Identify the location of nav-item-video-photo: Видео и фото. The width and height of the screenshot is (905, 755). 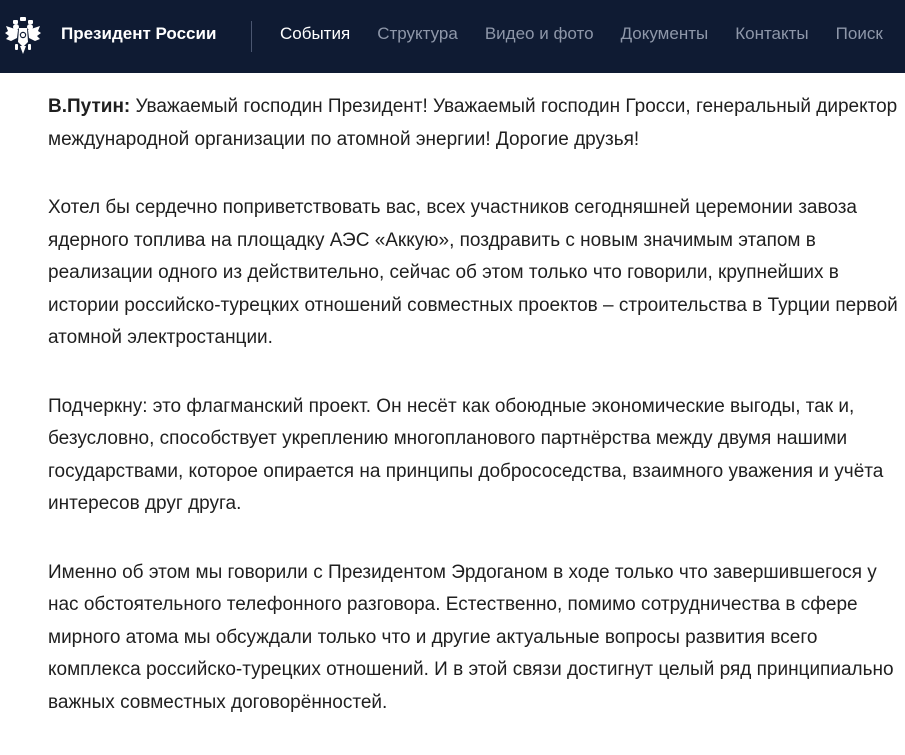
(539, 34).